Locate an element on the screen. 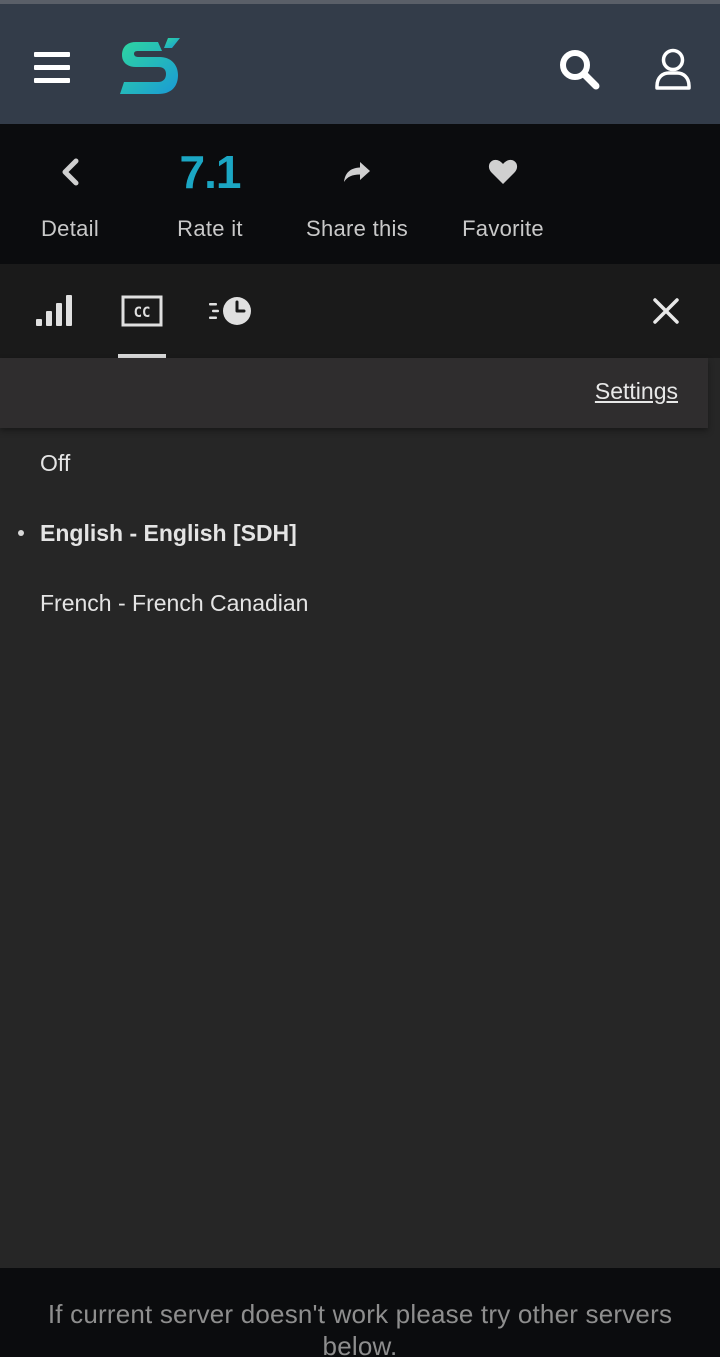 The image size is (720, 1357). cc-icon: CC is located at coordinates (142, 311).